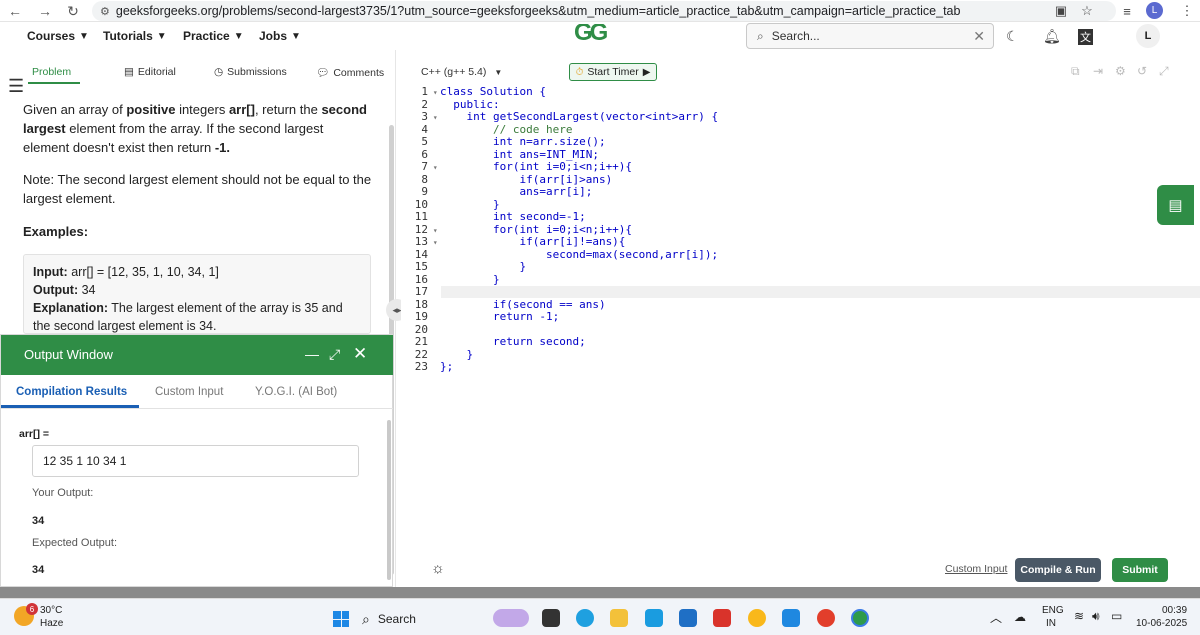  What do you see at coordinates (976, 569) in the screenshot?
I see `custom-input-link: Custom Input` at bounding box center [976, 569].